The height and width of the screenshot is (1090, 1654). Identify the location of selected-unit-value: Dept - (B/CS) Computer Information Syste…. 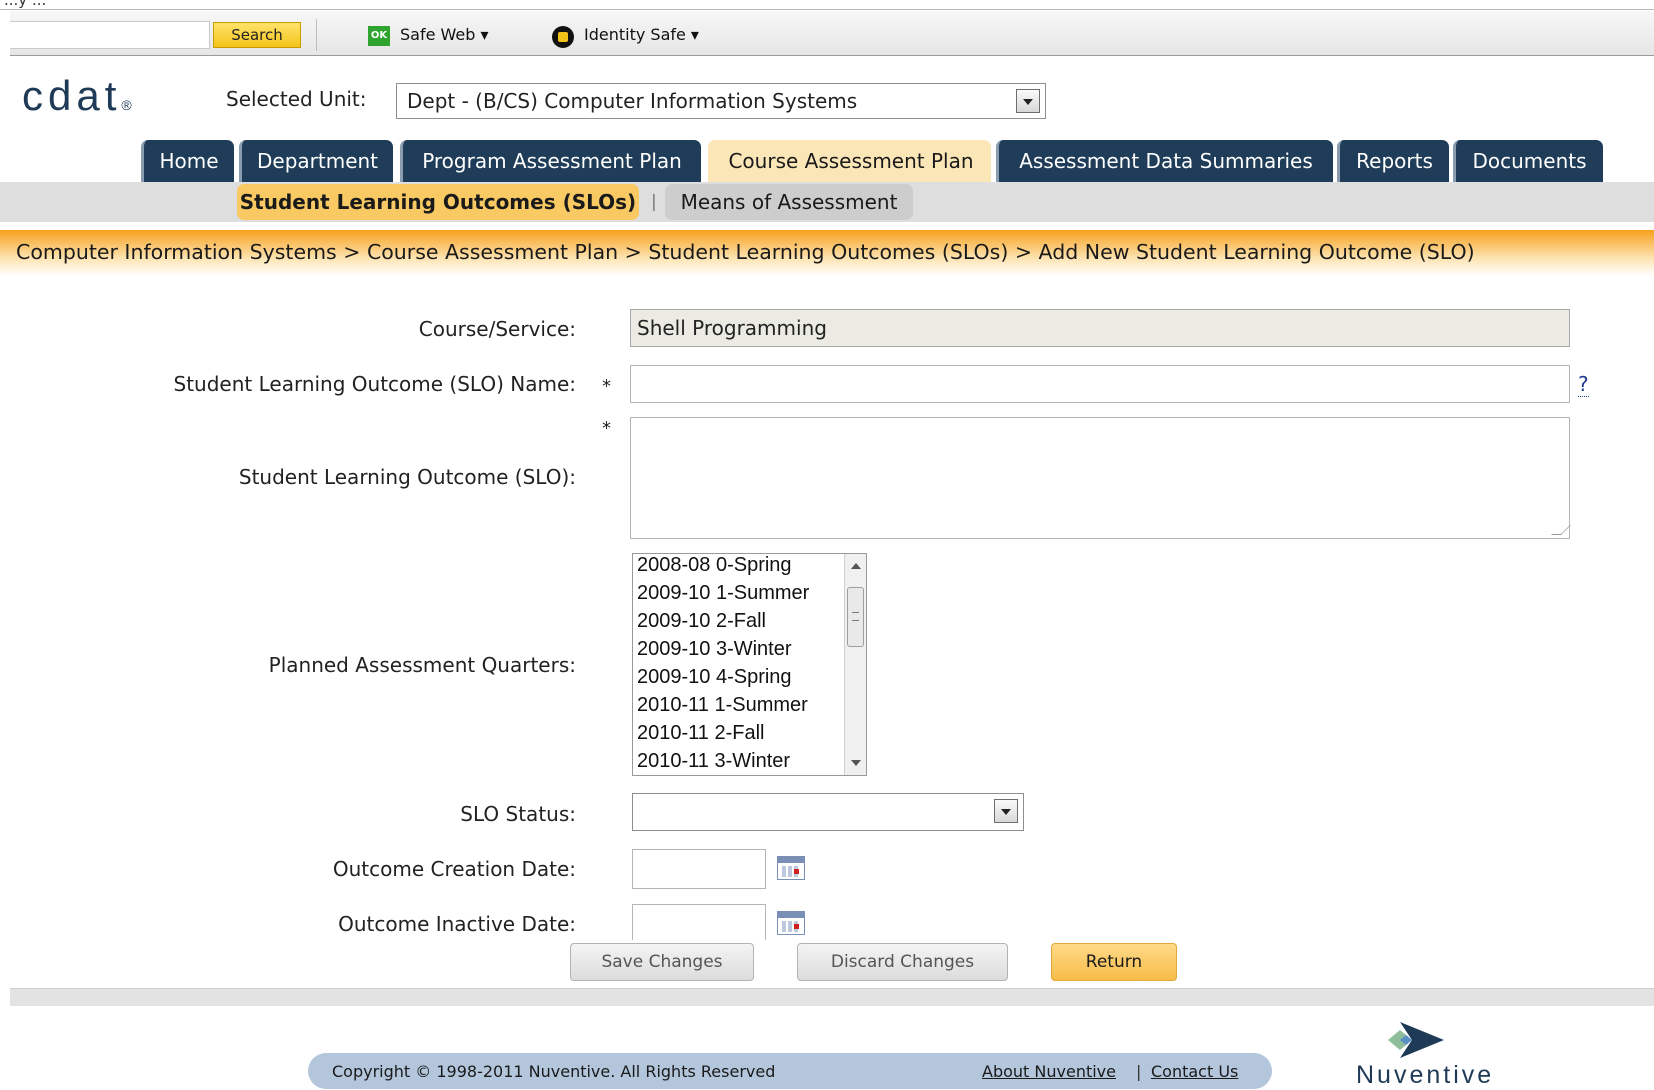
(632, 101).